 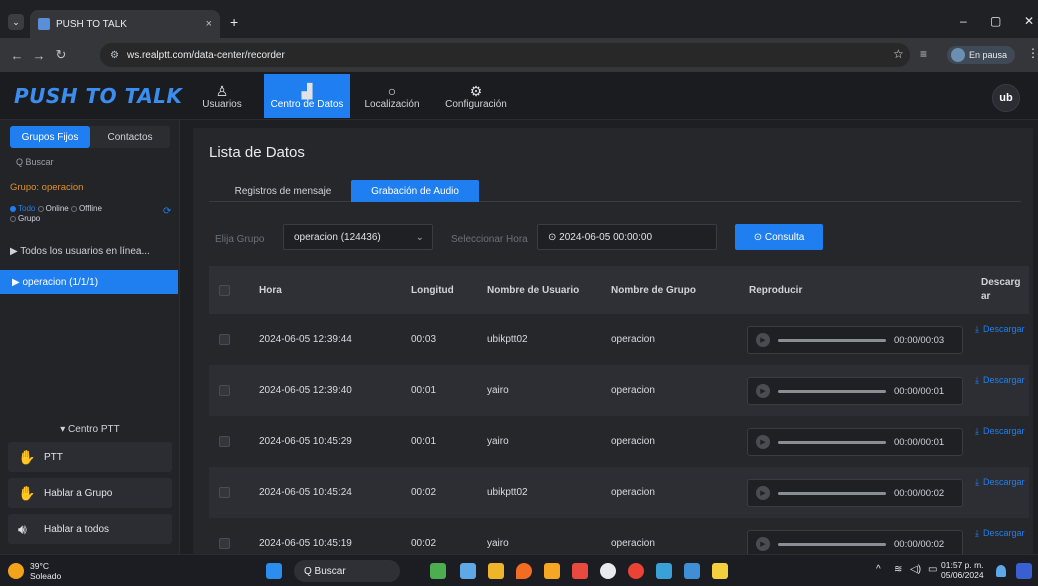 What do you see at coordinates (415, 191) in the screenshot?
I see `tab-grabacion-audio: Grabación de Audio` at bounding box center [415, 191].